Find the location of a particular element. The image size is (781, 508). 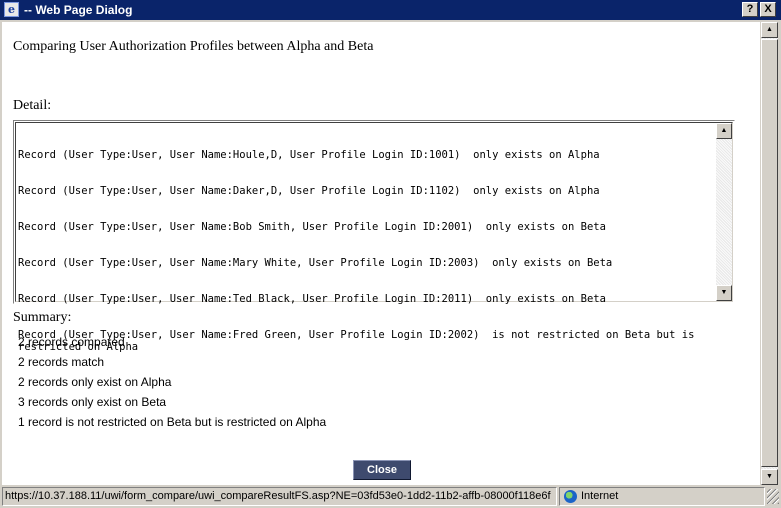

summary-line: 2 records only exist on Alpha is located at coordinates (95, 382).